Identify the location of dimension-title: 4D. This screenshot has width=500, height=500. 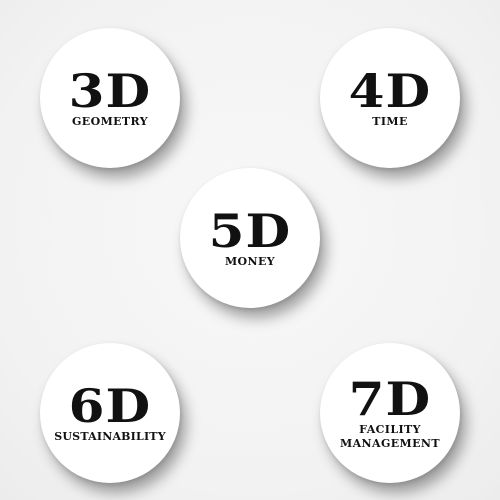
(390, 90).